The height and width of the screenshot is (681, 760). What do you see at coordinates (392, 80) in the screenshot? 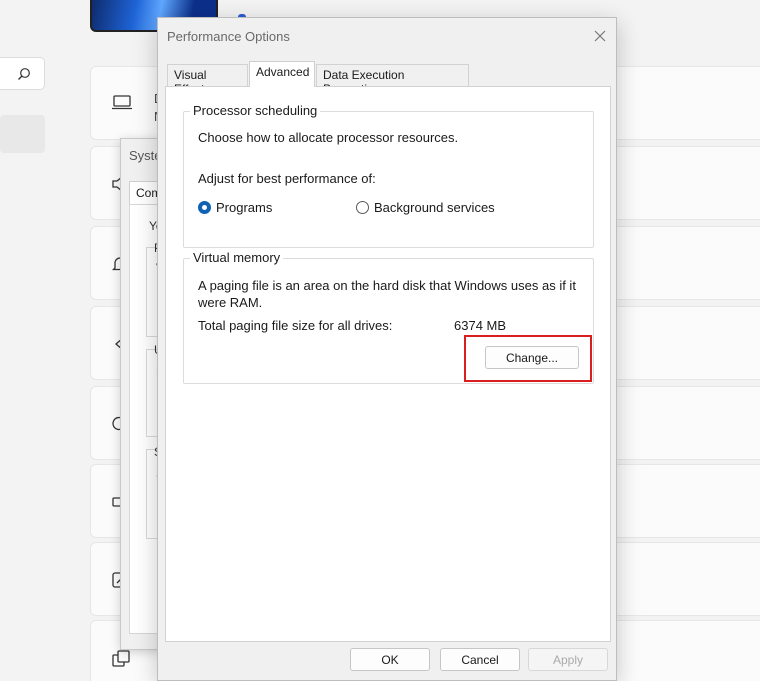
I see `tab-data-execution-prevention: Data Execution Prevention` at bounding box center [392, 80].